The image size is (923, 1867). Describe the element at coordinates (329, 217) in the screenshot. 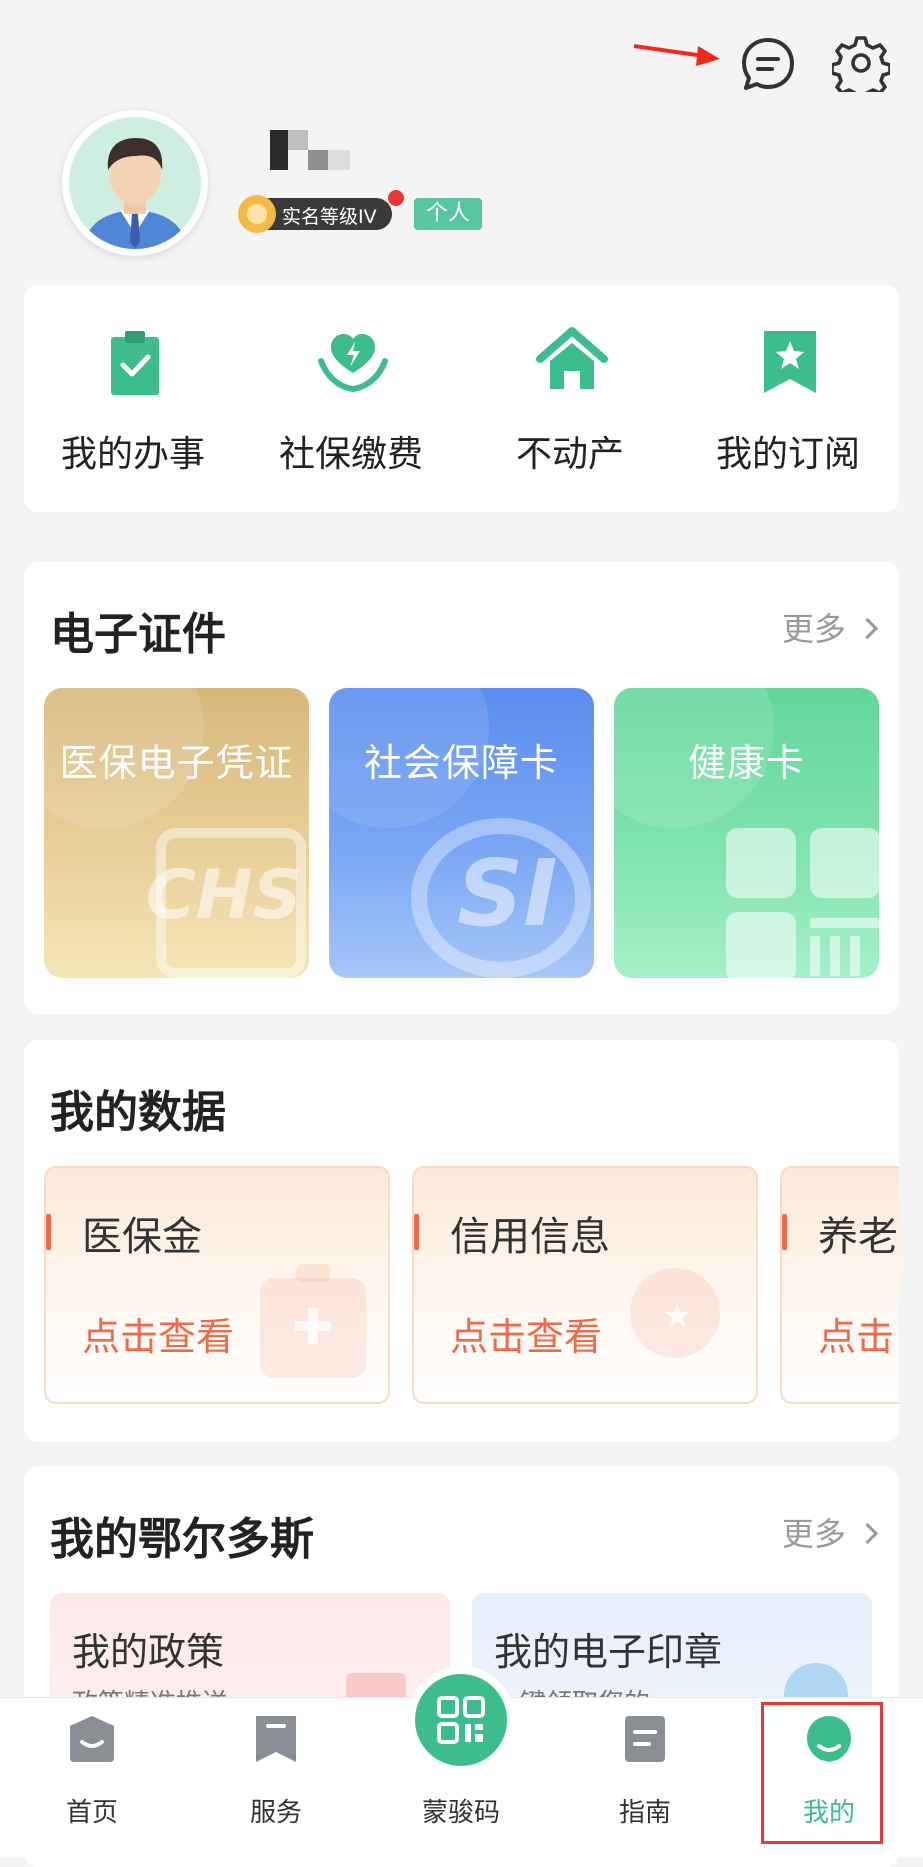

I see `verify-badge-label: 实名等级IV` at that location.